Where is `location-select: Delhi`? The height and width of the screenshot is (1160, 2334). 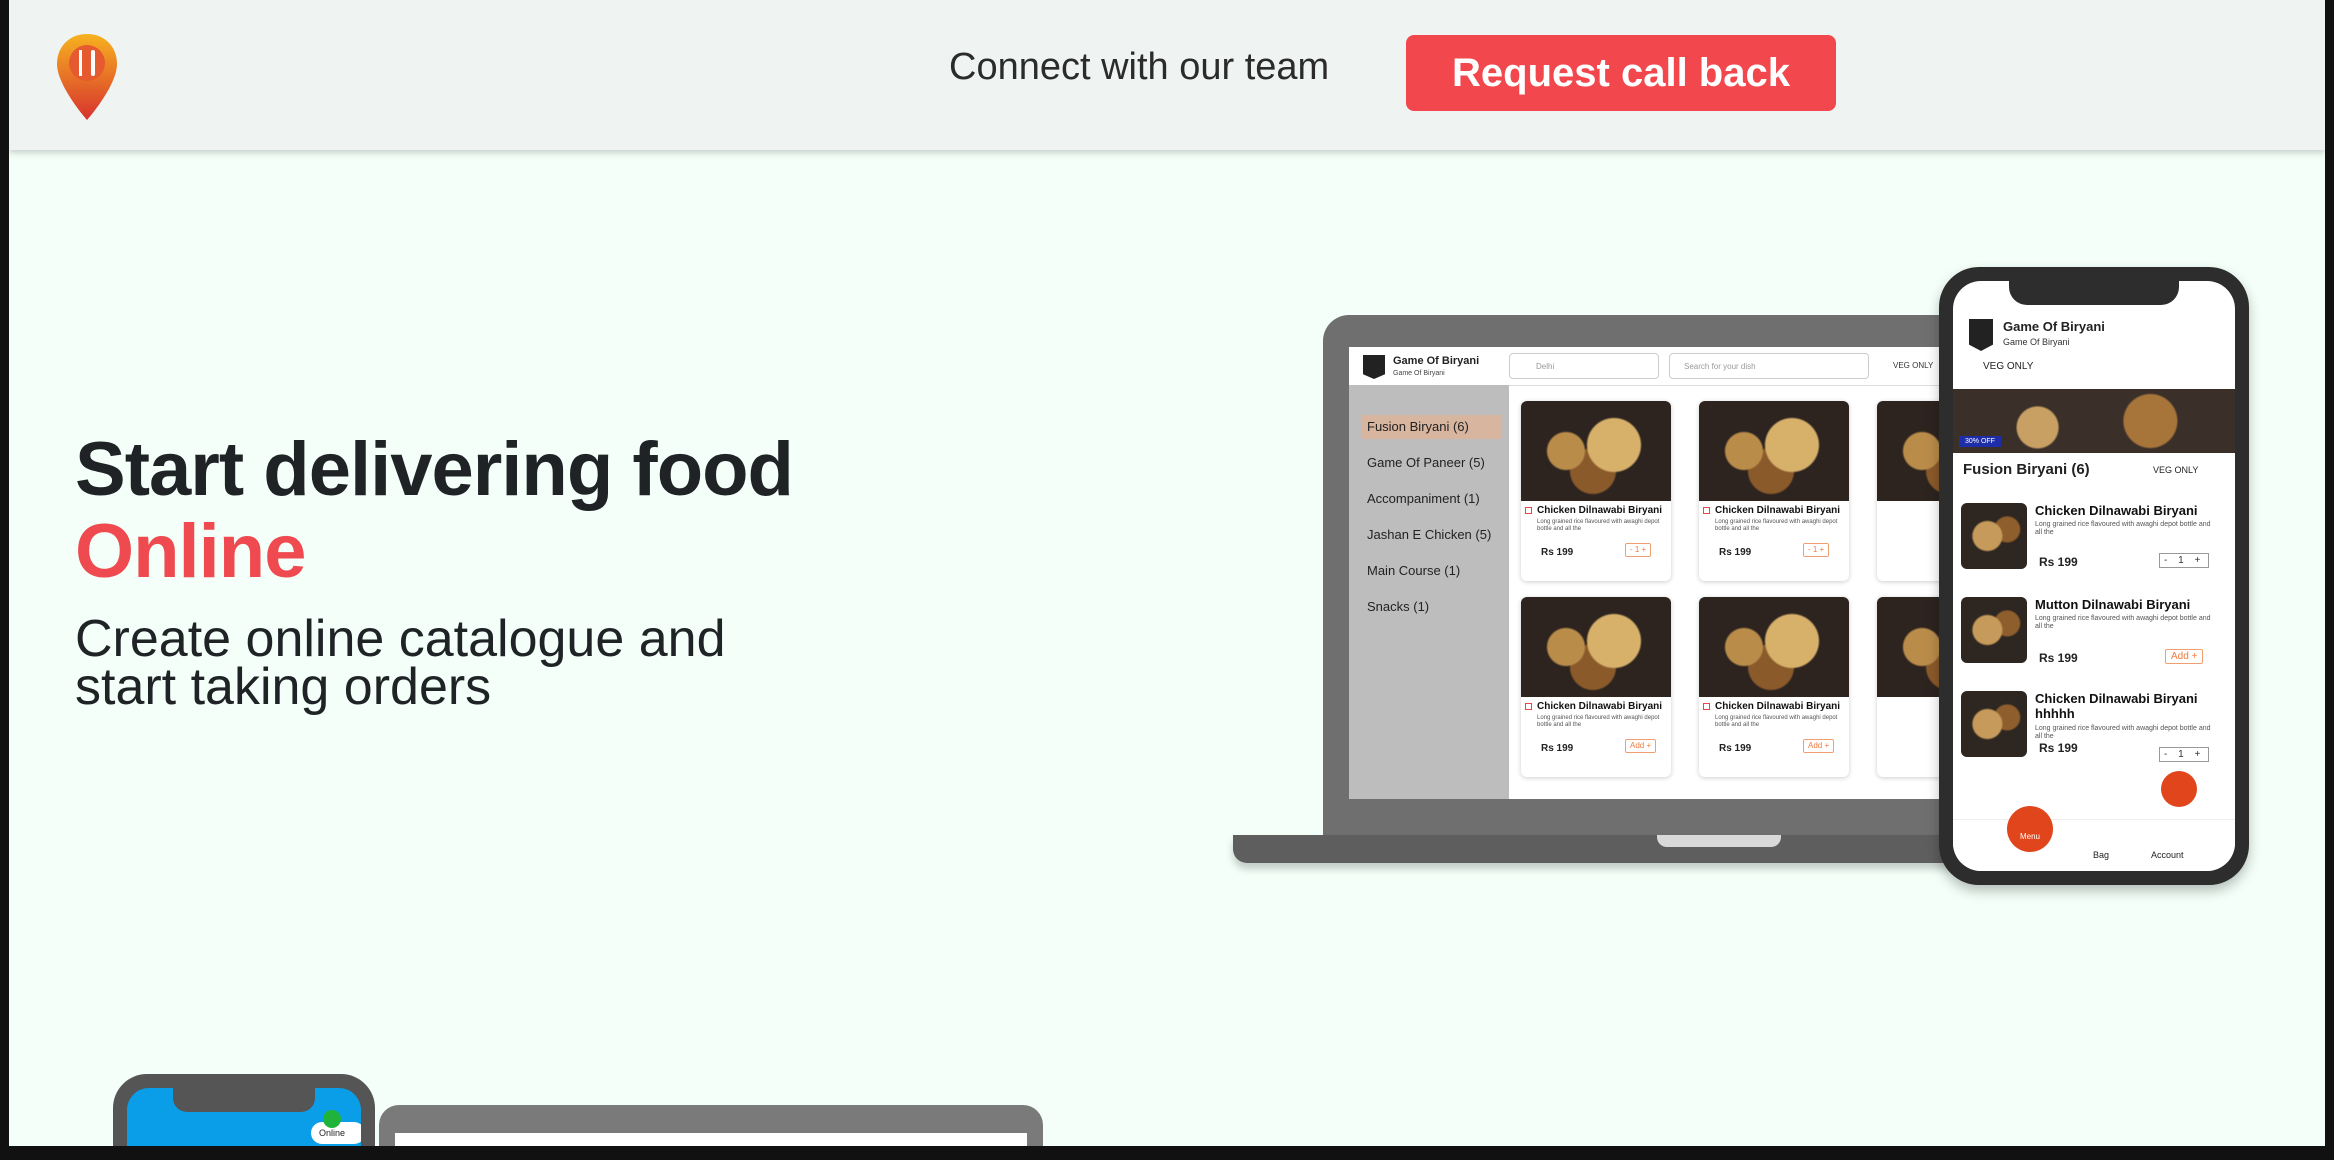
location-select: Delhi is located at coordinates (1584, 366).